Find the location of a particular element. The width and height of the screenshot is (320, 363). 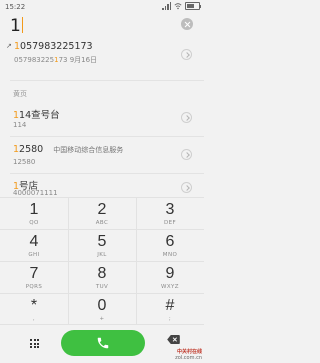

text-cursor is located at coordinates (22, 25).